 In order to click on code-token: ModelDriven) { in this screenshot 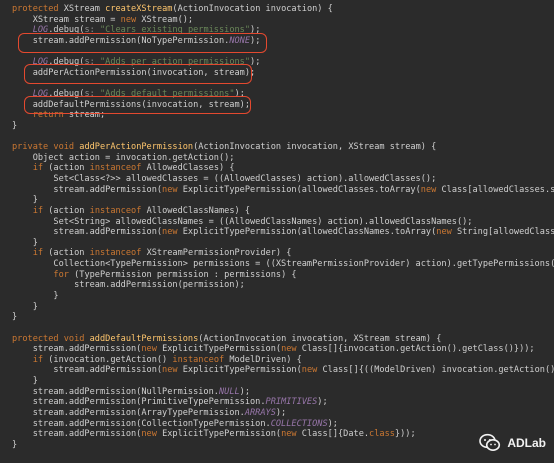, I will do `click(263, 359)`.